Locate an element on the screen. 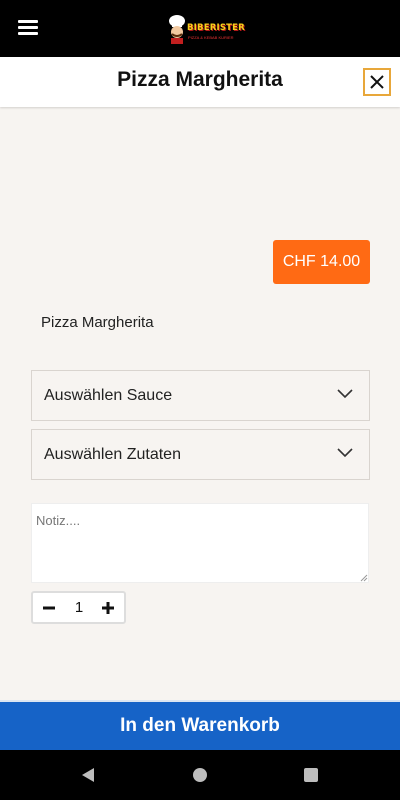 The height and width of the screenshot is (800, 400). page-title: Pizza Margherita is located at coordinates (200, 79).